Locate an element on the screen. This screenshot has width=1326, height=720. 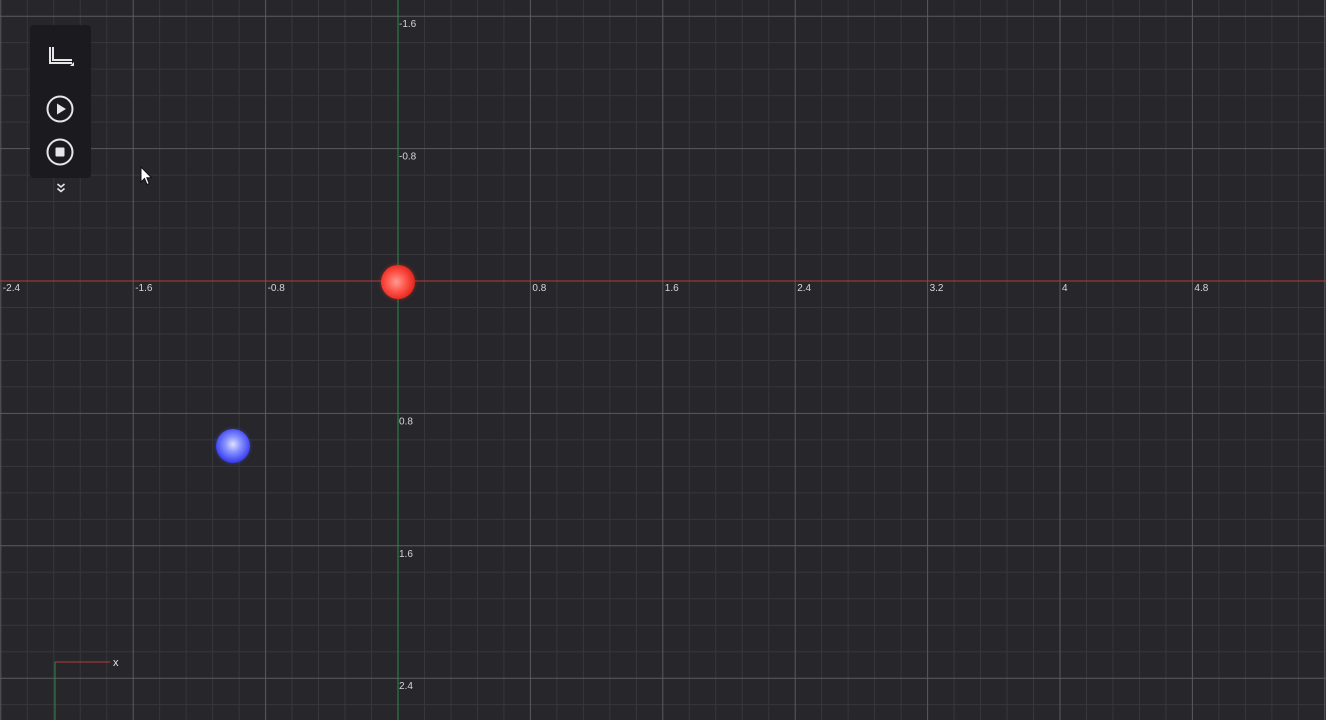
y-tick-label: -0.8 is located at coordinates (408, 157).